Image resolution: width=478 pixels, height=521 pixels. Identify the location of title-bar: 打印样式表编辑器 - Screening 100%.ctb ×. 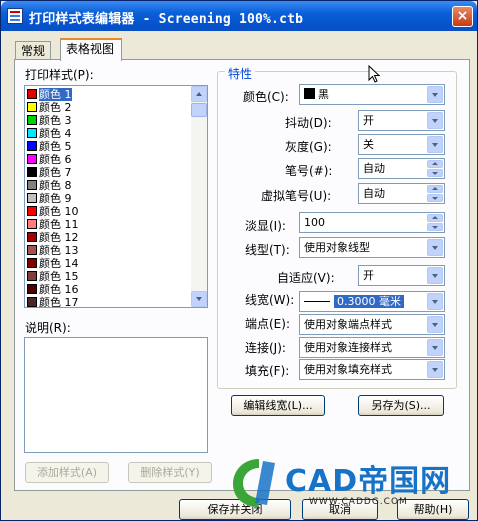
(239, 16).